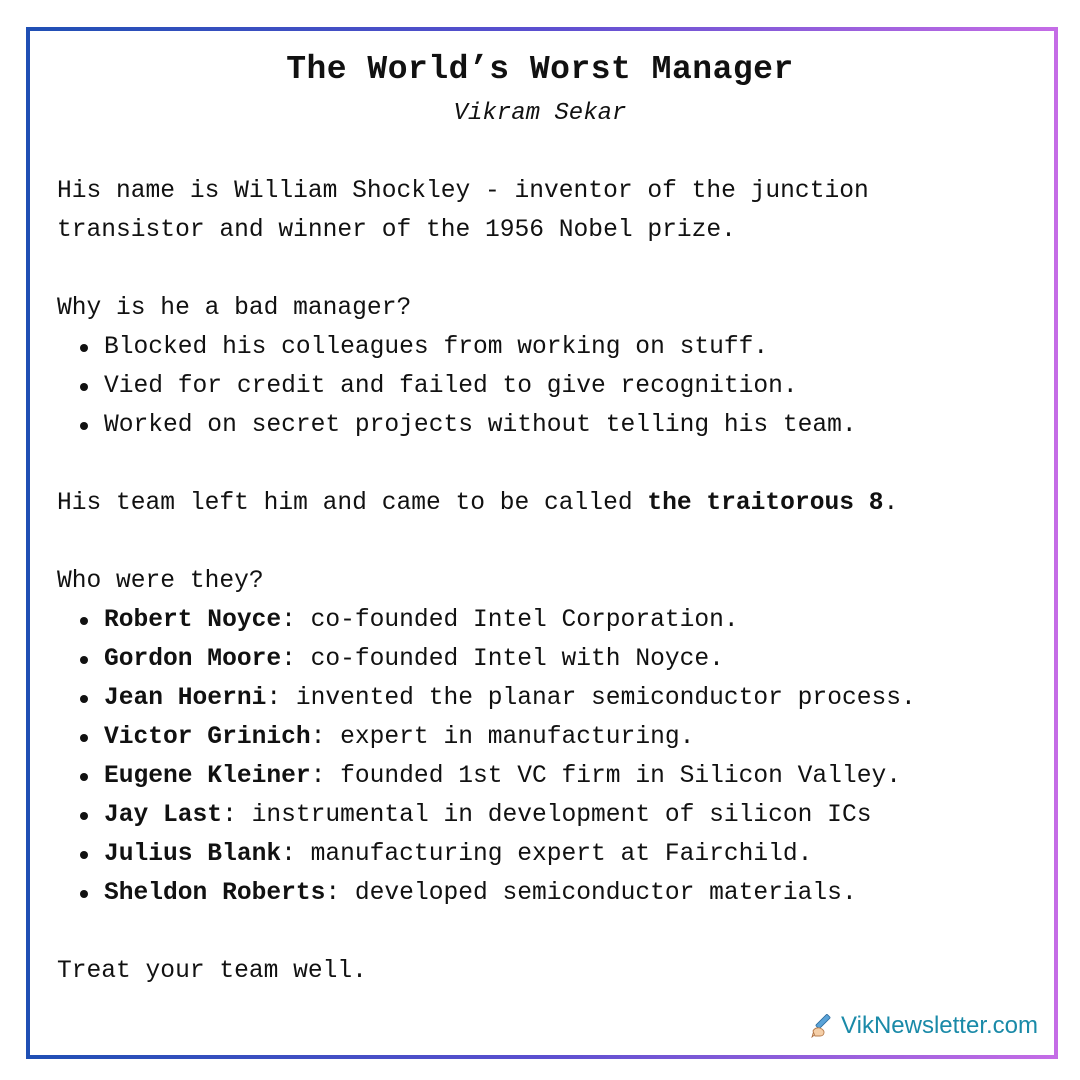 Image resolution: width=1080 pixels, height=1080 pixels. Describe the element at coordinates (502, 737) in the screenshot. I see `member-desc: : expert in manufacturing.` at that location.